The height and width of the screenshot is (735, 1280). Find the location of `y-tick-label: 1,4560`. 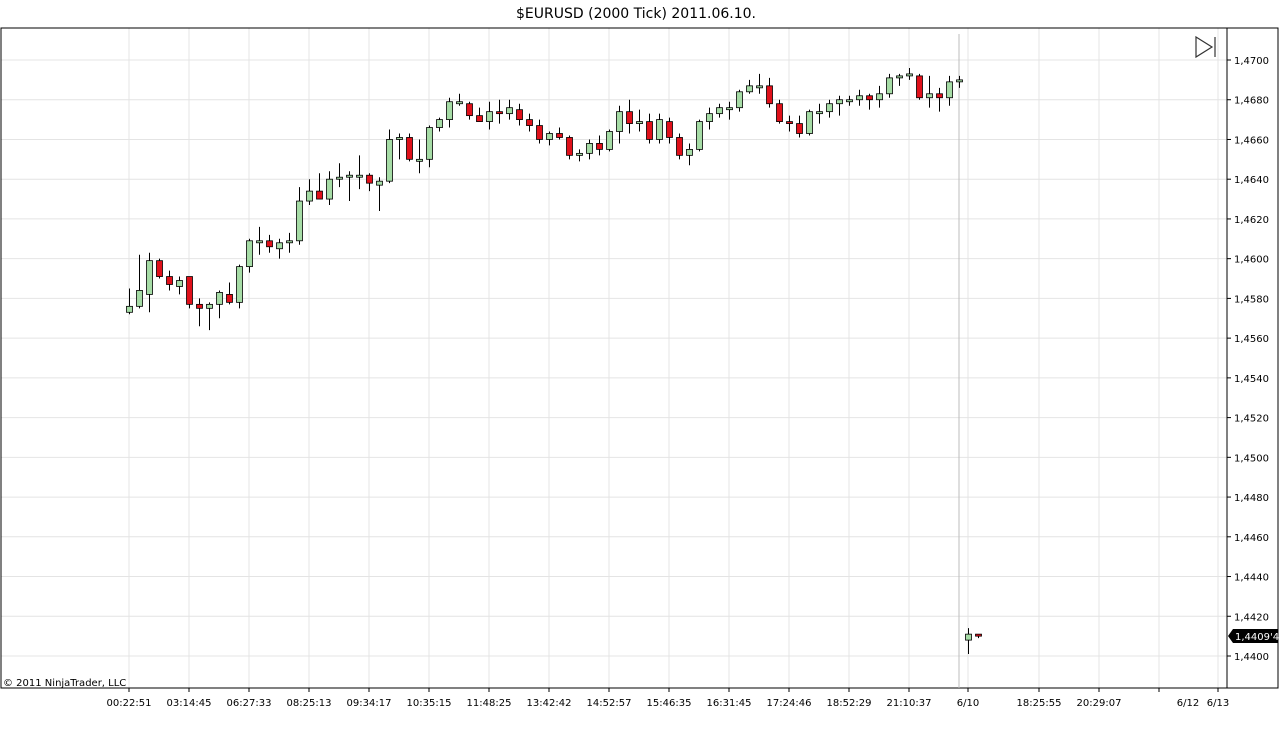

y-tick-label: 1,4560 is located at coordinates (1251, 339).